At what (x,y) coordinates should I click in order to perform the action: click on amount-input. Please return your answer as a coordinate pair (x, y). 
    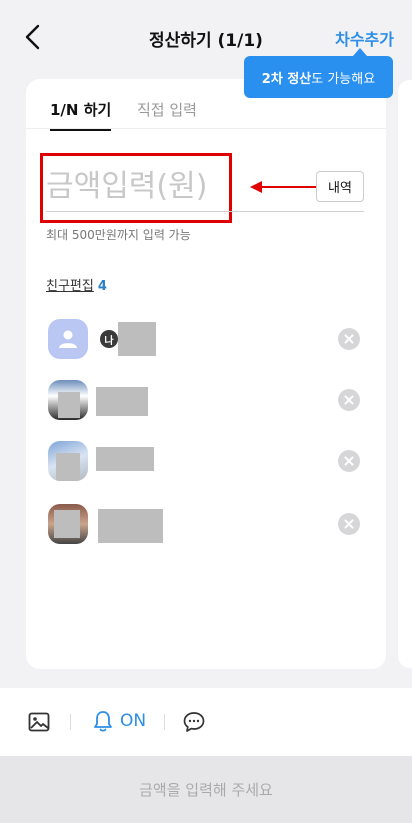
    Looking at the image, I should click on (146, 186).